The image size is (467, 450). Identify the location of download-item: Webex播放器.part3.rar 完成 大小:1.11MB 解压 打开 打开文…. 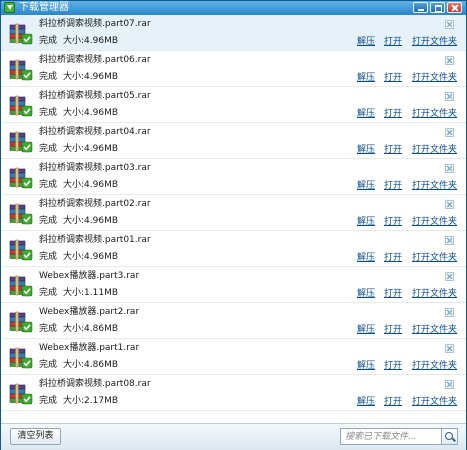
(233, 285).